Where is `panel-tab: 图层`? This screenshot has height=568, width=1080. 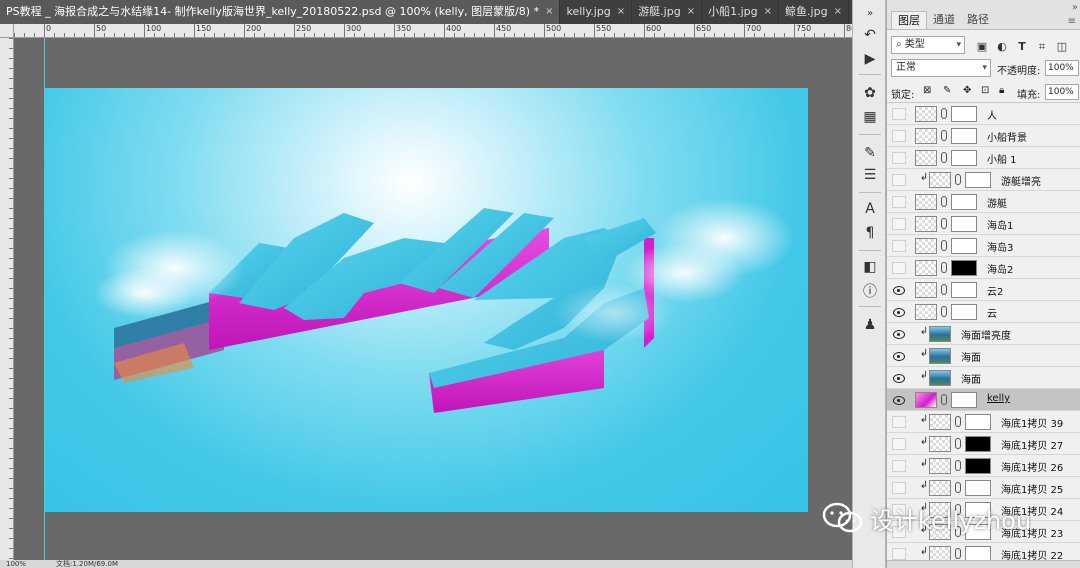
panel-tab: 图层 is located at coordinates (909, 20).